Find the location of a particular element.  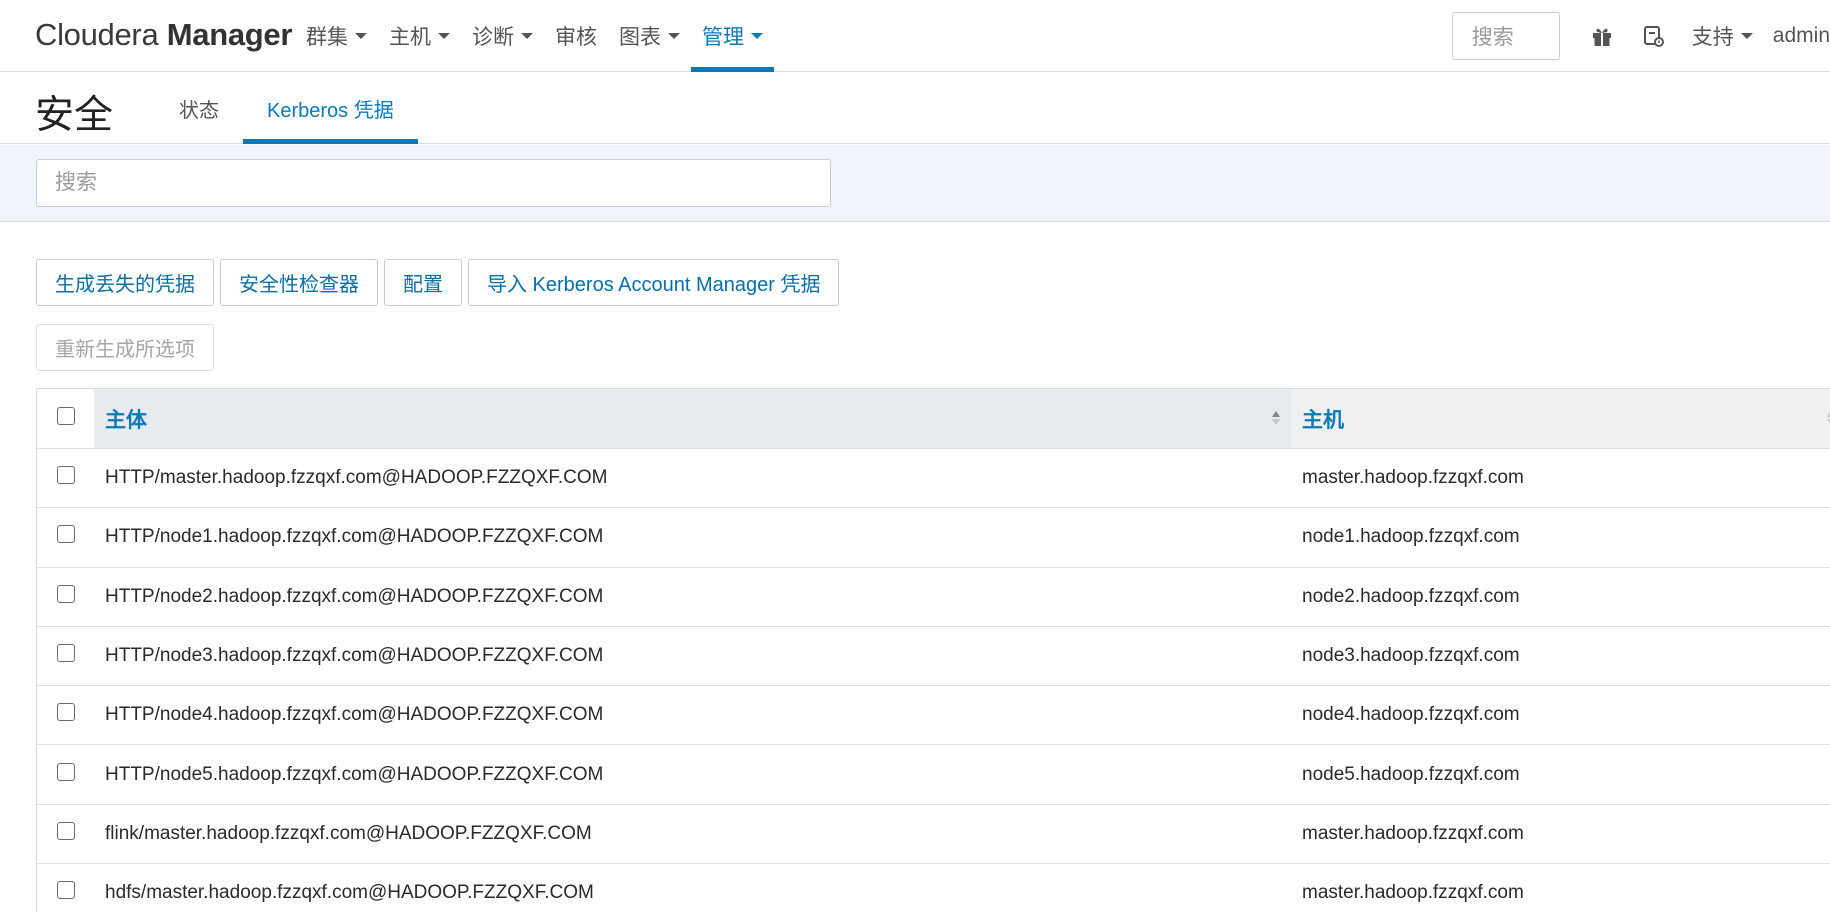

page-header: 安全 状态 Kerberos 凭据 is located at coordinates (915, 108).